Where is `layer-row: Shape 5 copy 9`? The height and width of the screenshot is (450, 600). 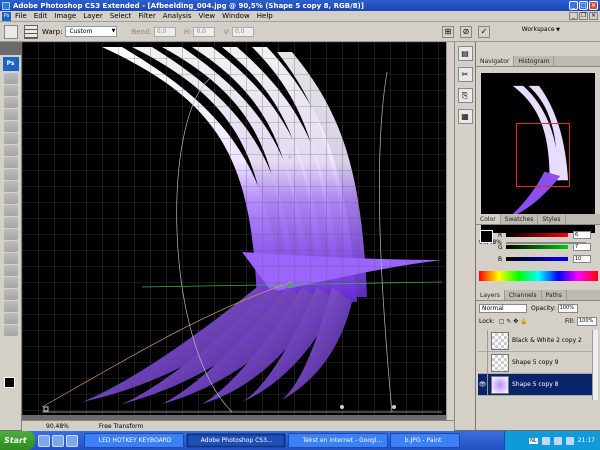
layer-row: Shape 5 copy 9 is located at coordinates (535, 362).